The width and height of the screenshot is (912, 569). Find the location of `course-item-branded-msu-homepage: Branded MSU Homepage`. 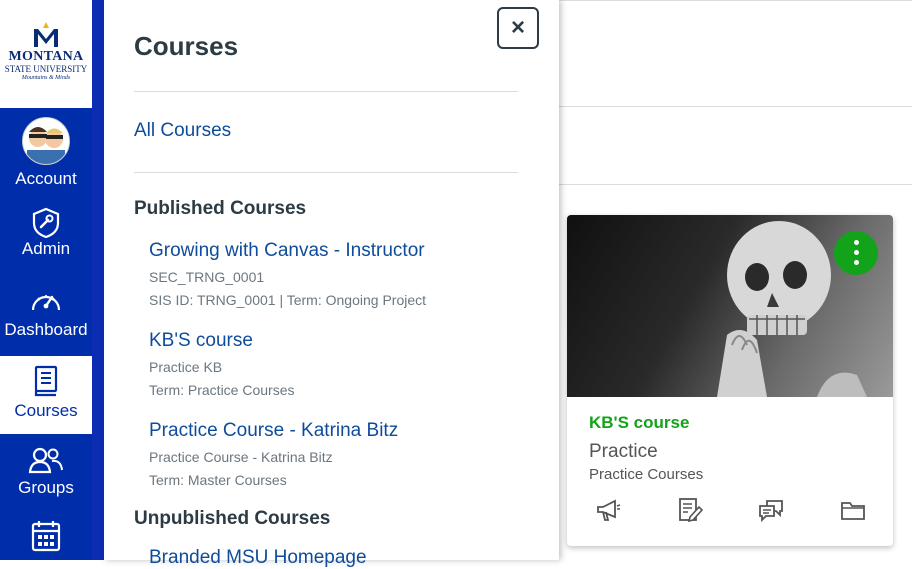

course-item-branded-msu-homepage: Branded MSU Homepage is located at coordinates (258, 558).